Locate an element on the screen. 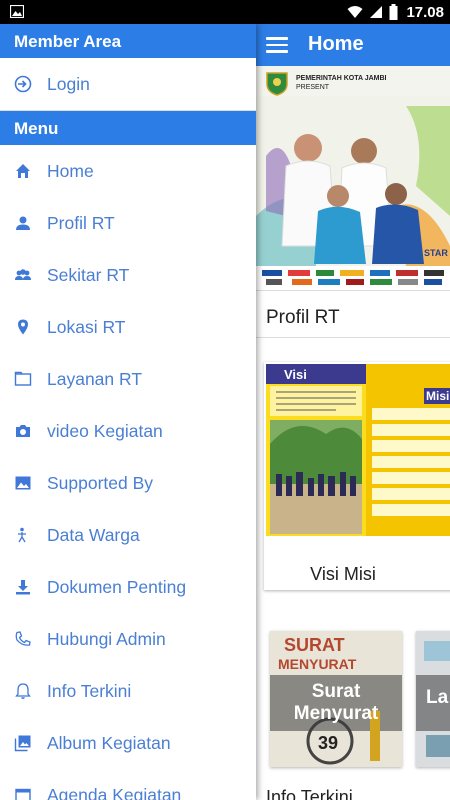  drawer-item-agenda-kegiatan: Agenda Kegiatan is located at coordinates (128, 784).